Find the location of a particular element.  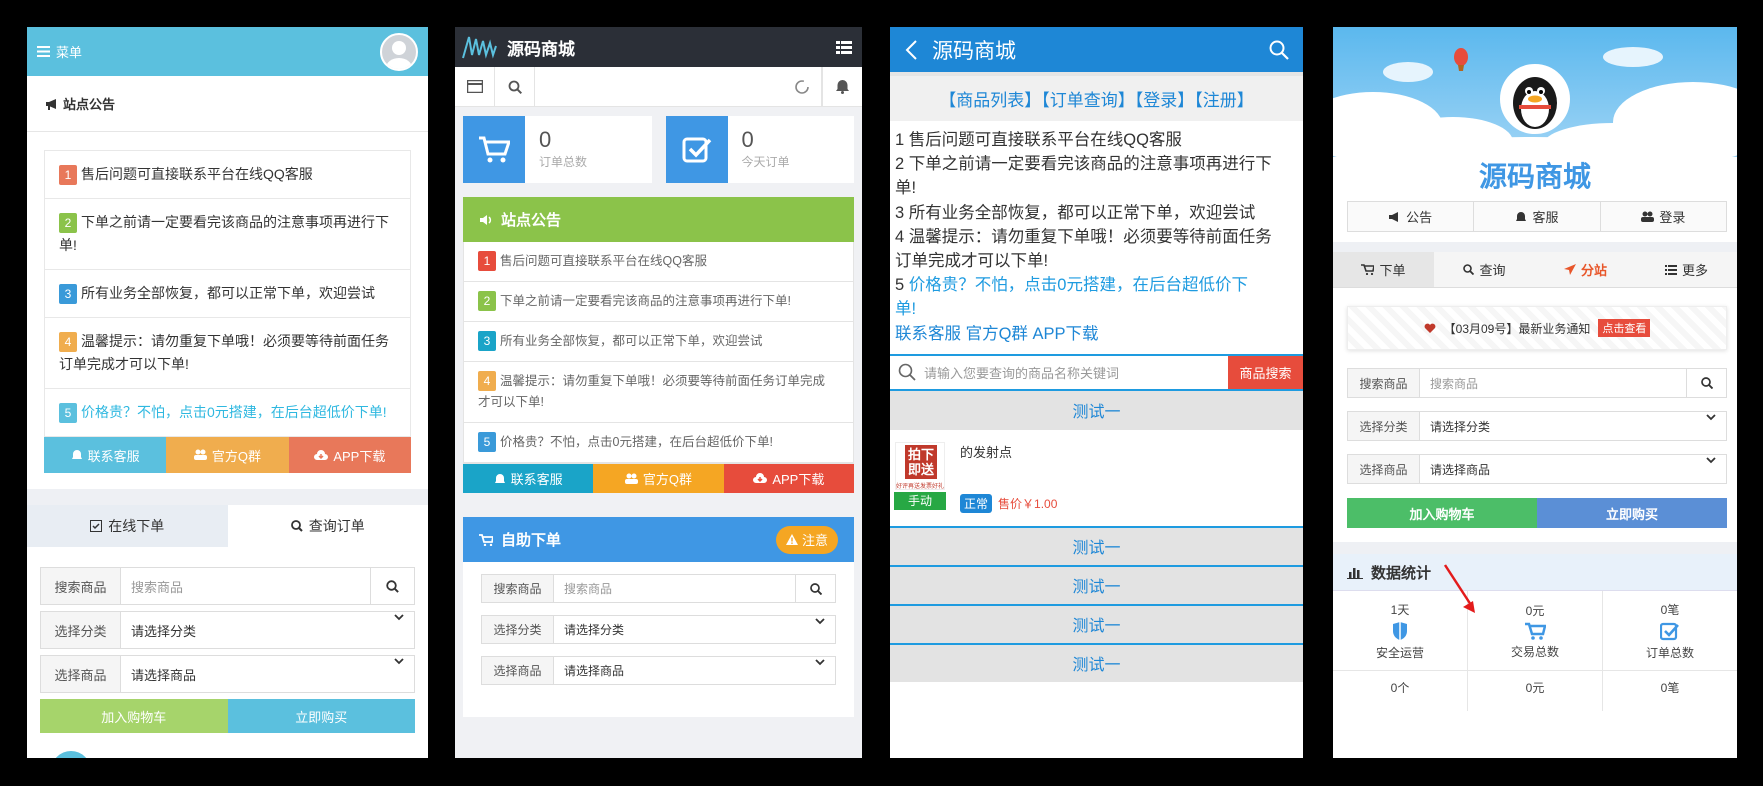

product-item: 拍下即送 好评再送发票好礼 手动 的发射点 正常 售价￥1.00 is located at coordinates (1096, 478).